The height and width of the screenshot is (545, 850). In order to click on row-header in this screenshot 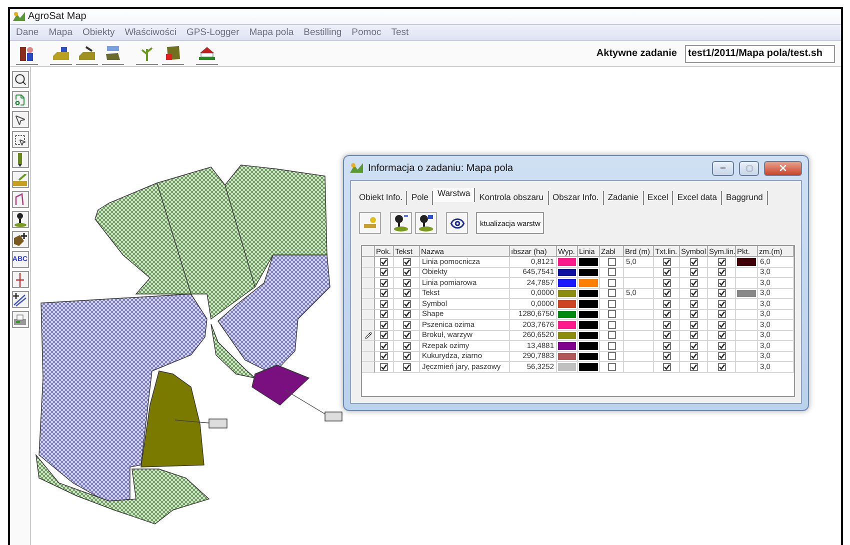, I will do `click(368, 335)`.